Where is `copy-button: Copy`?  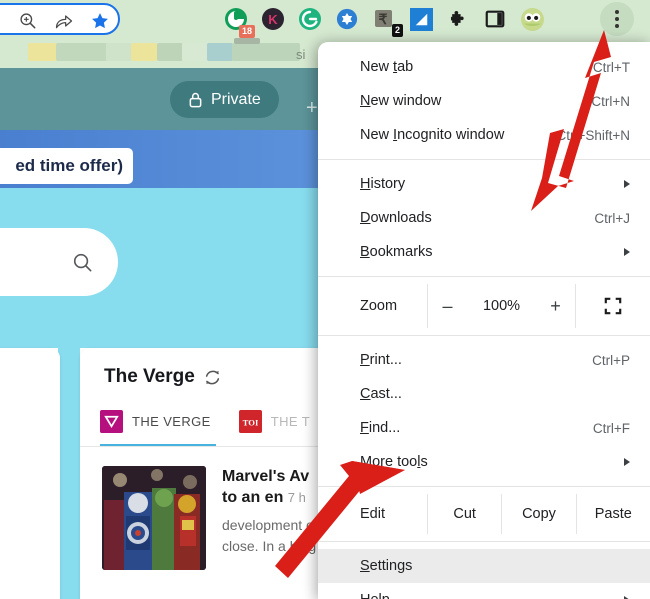 copy-button: Copy is located at coordinates (539, 514).